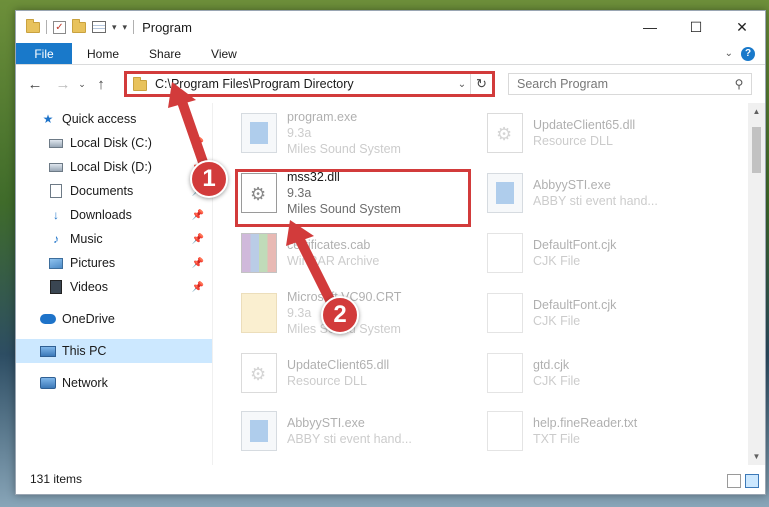 This screenshot has height=507, width=769. I want to click on title-bar: ✓ ▾ ▾ Program — ☐ ✕, so click(390, 27).